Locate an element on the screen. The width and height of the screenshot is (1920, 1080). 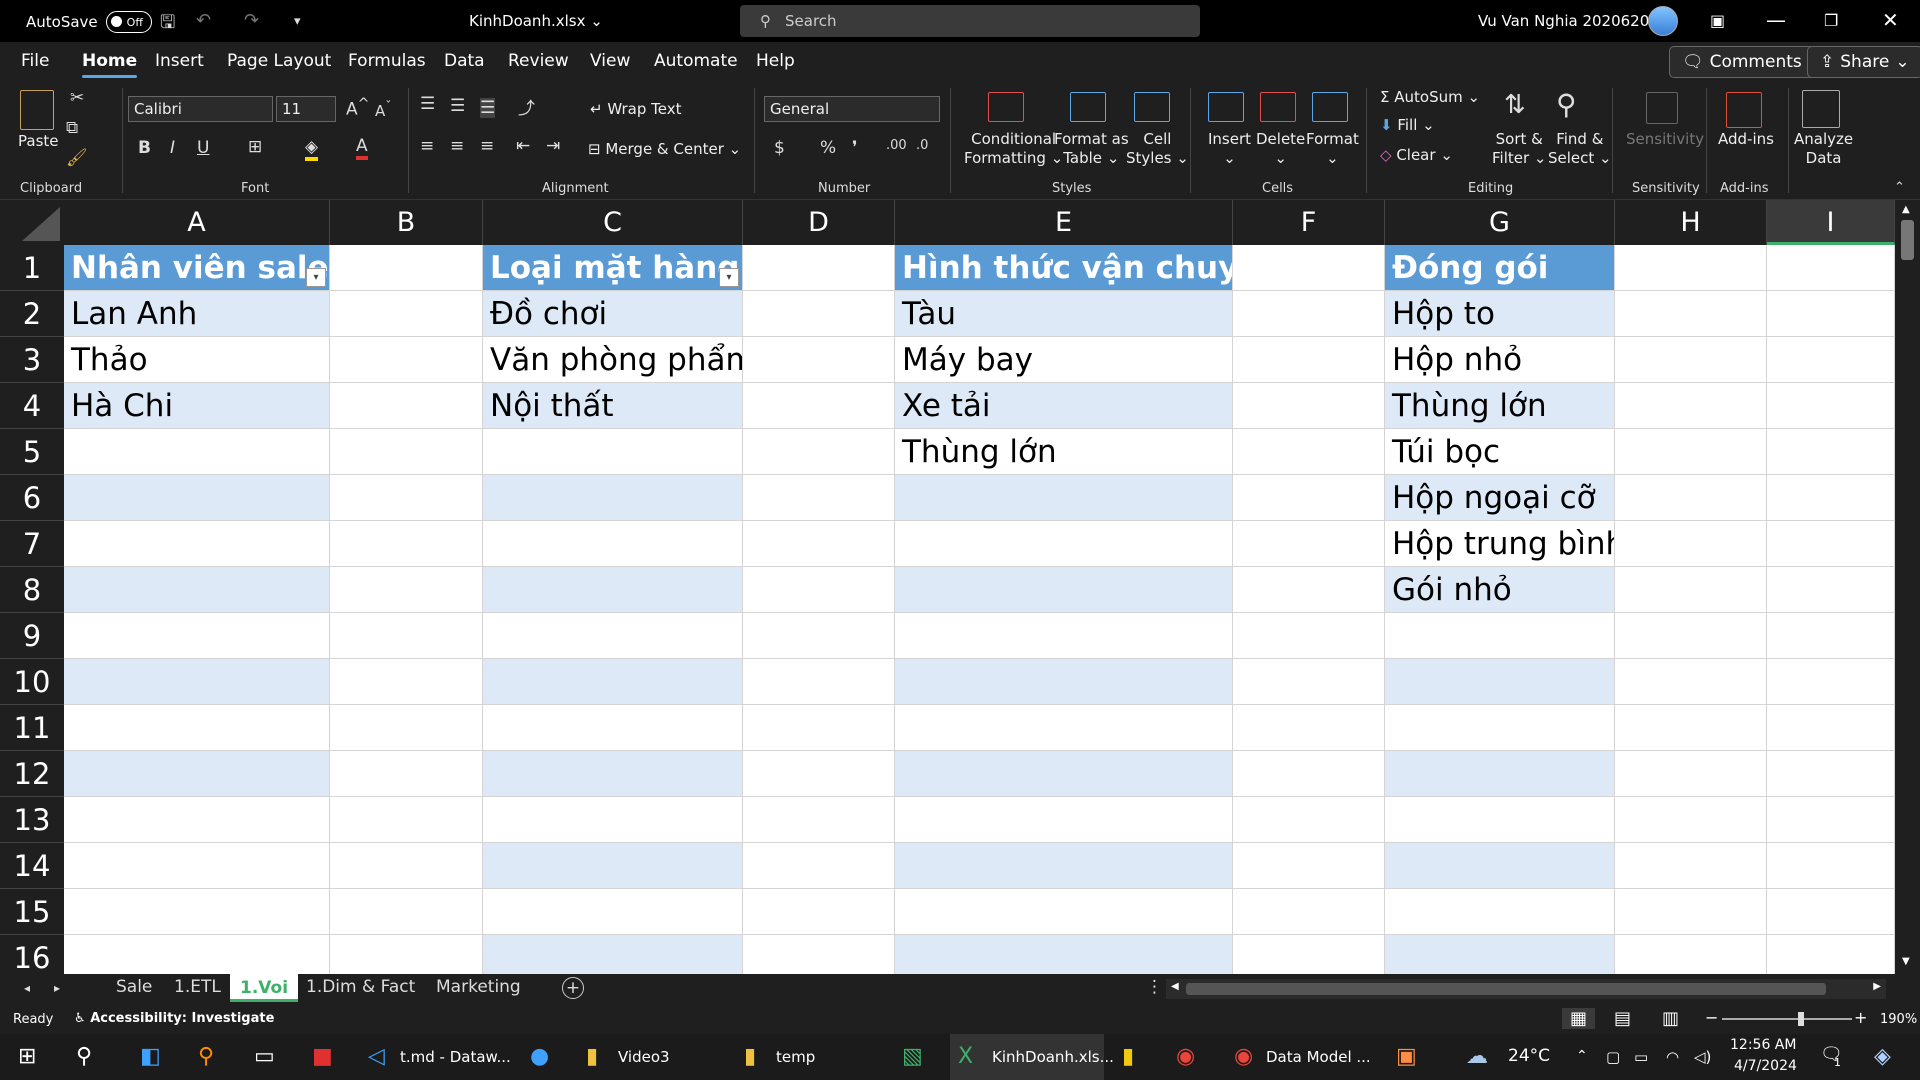
row-header: 14 is located at coordinates (32, 866).